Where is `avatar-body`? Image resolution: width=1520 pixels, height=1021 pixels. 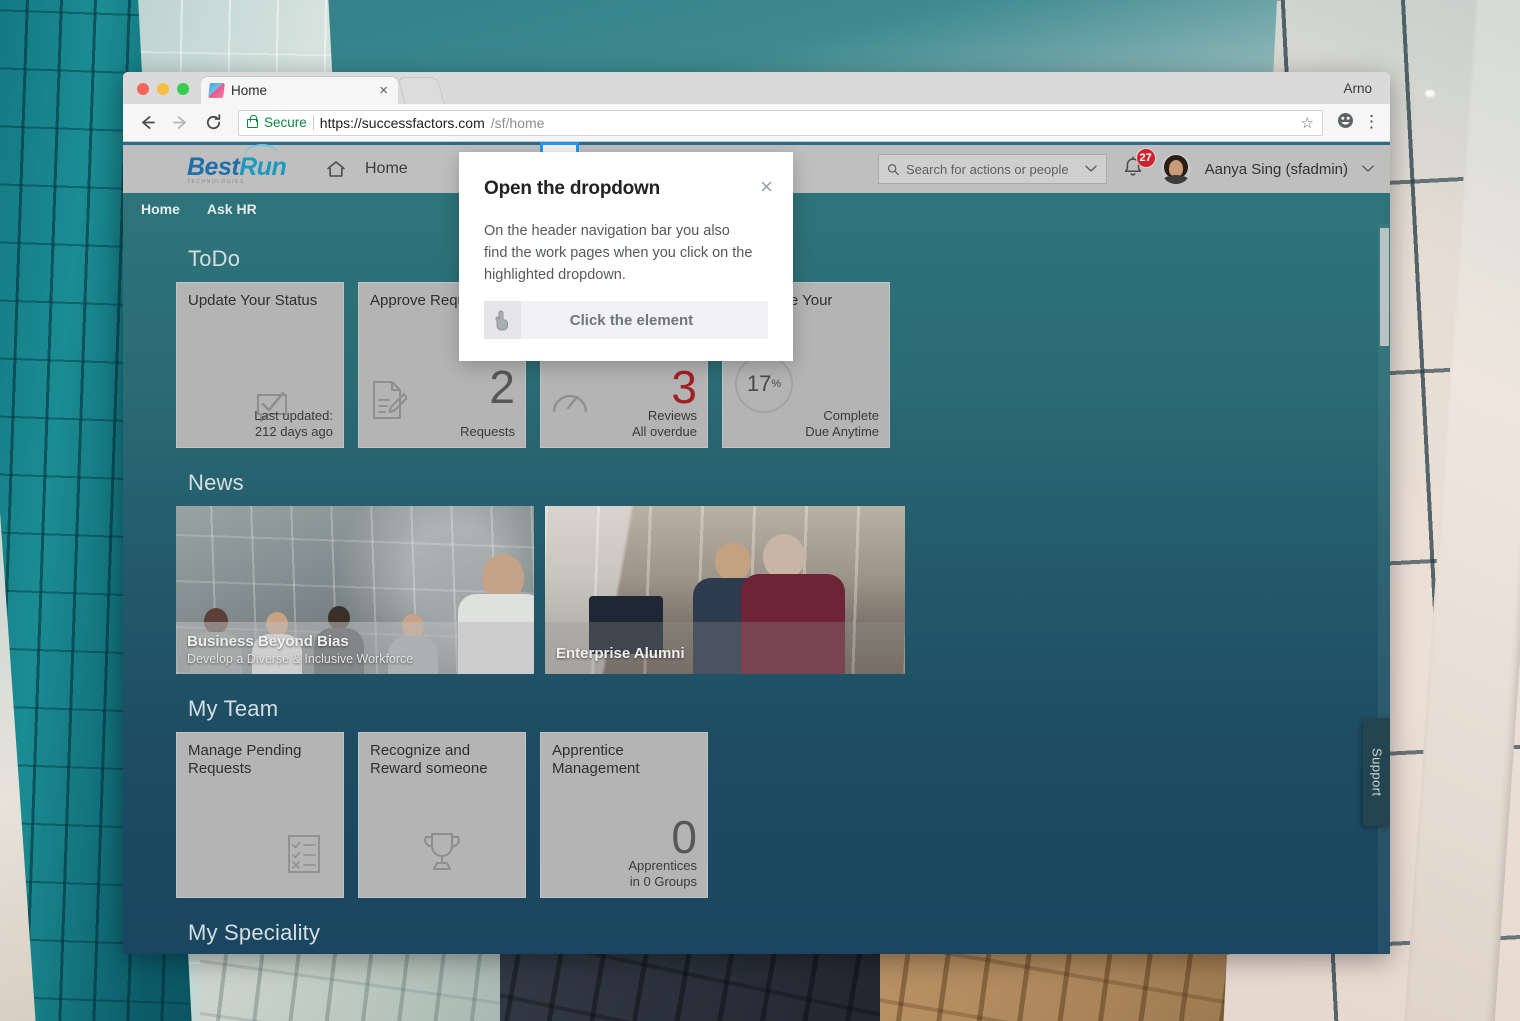
avatar-body is located at coordinates (1175, 179).